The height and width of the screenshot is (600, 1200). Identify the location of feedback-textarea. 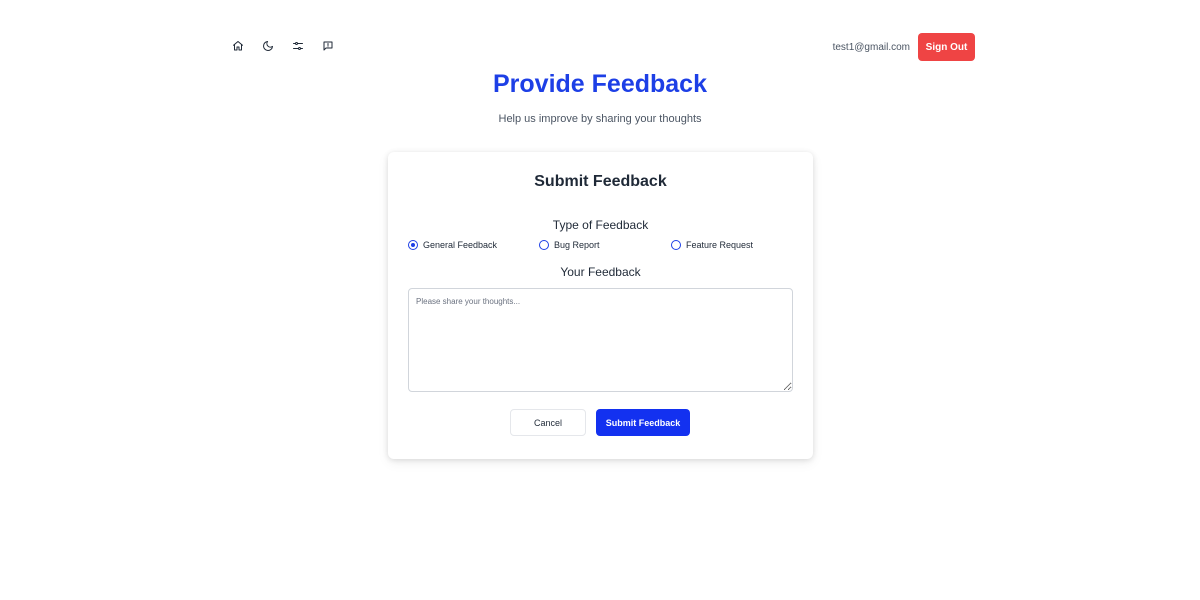
(600, 340).